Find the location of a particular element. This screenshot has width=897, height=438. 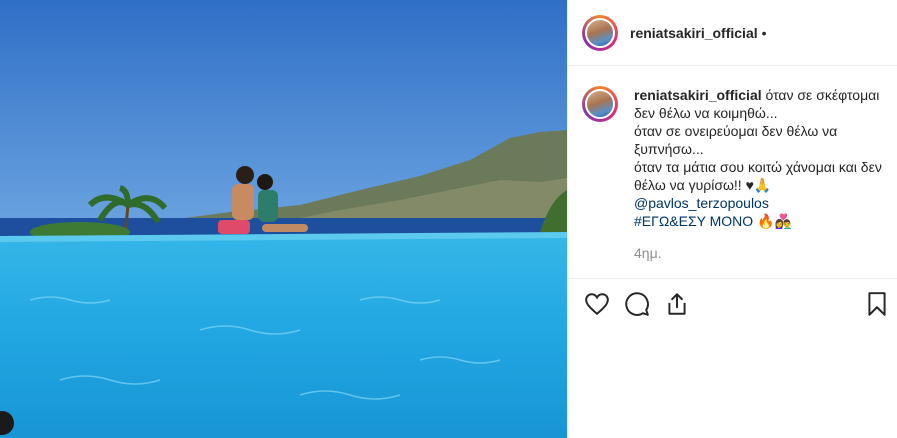

heart-icon is located at coordinates (597, 304).